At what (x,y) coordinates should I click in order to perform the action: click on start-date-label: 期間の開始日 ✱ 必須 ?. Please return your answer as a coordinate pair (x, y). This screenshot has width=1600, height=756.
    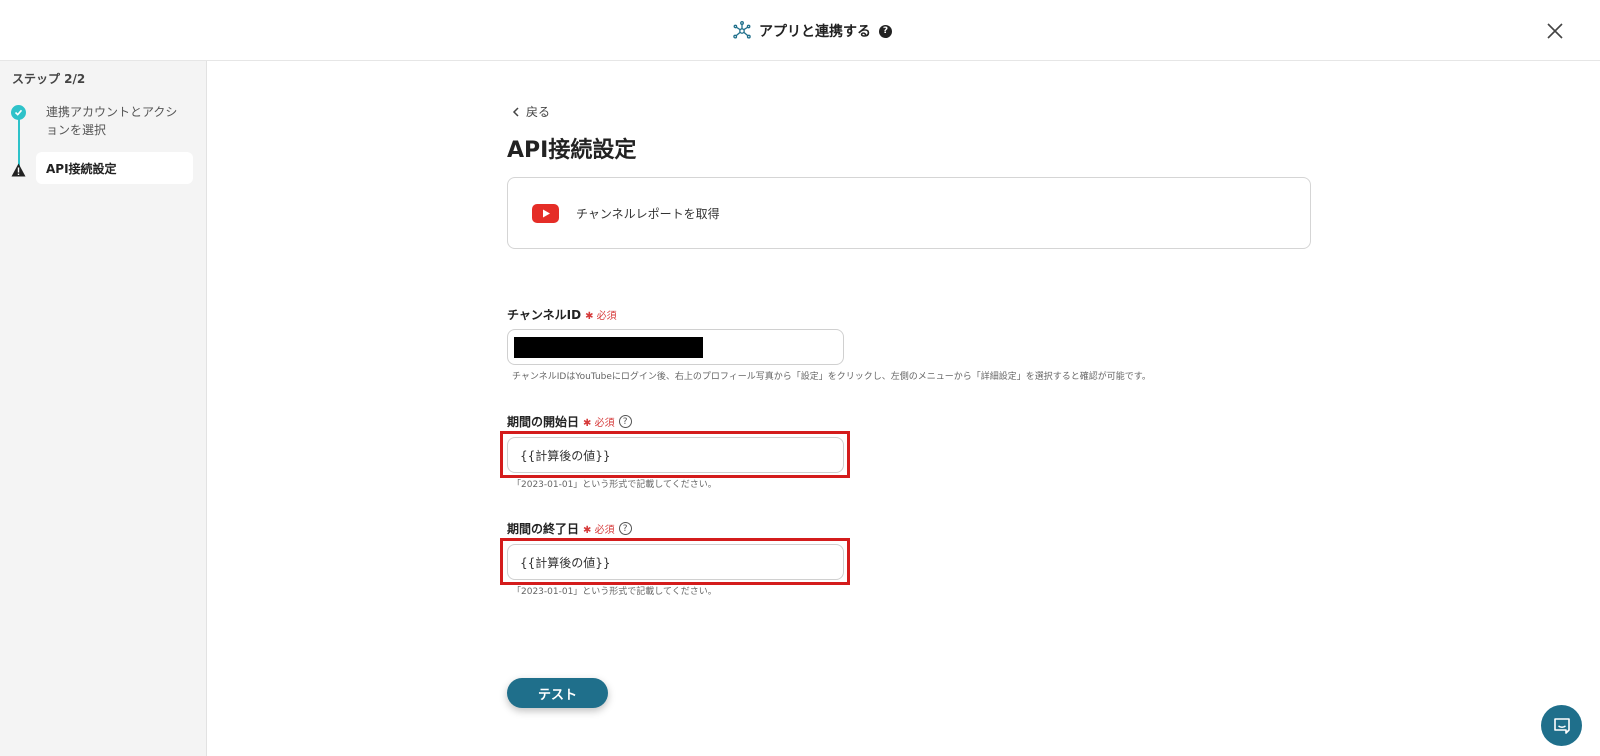
    Looking at the image, I should click on (569, 421).